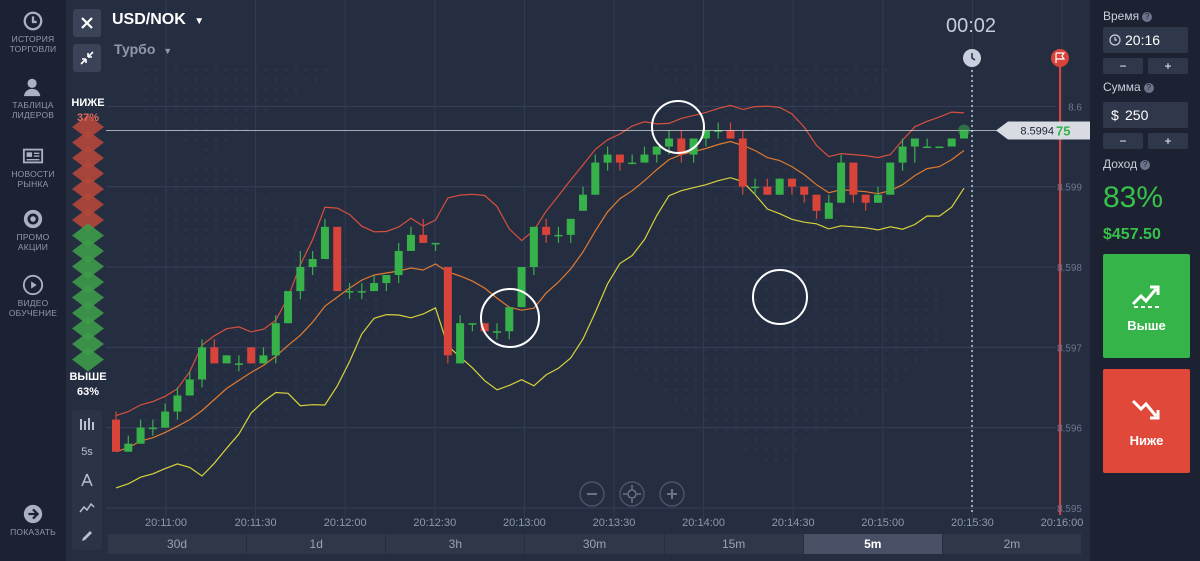  What do you see at coordinates (594, 544) in the screenshot?
I see `timeframe-30m: 30m` at bounding box center [594, 544].